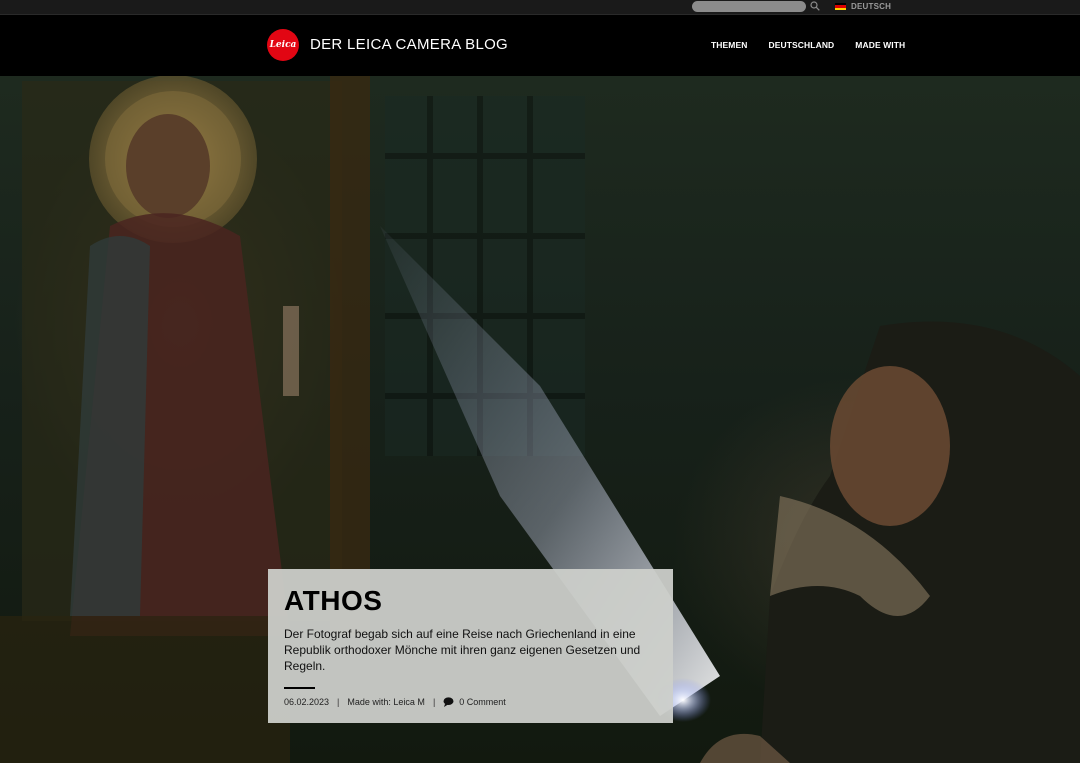  Describe the element at coordinates (840, 6) in the screenshot. I see `german-flag-icon` at that location.